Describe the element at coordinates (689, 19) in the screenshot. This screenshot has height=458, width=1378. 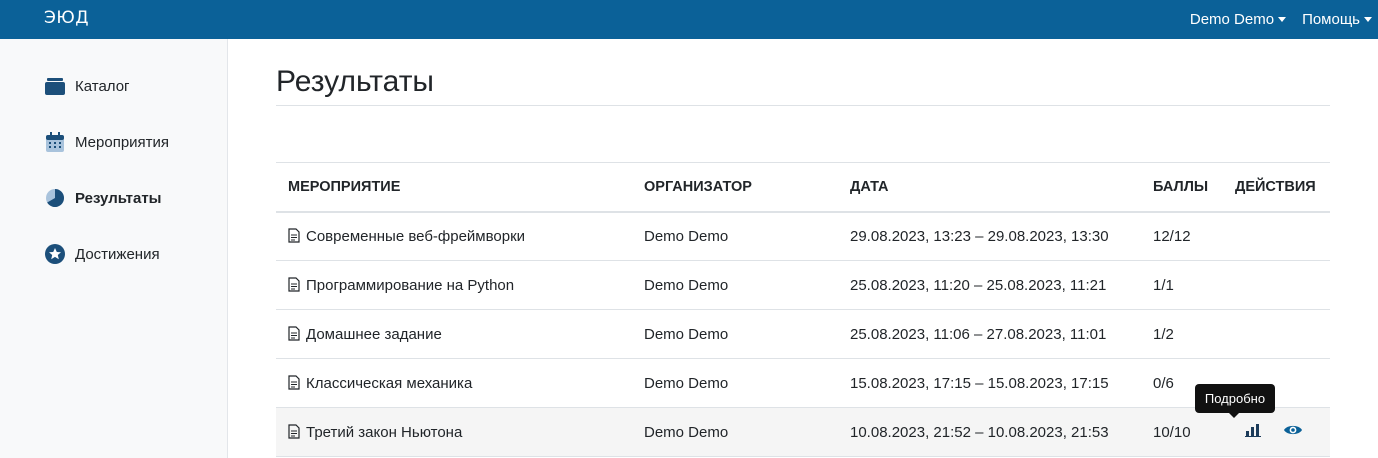
I see `top-navbar: ЭЮД Demo Demo Помощь` at that location.